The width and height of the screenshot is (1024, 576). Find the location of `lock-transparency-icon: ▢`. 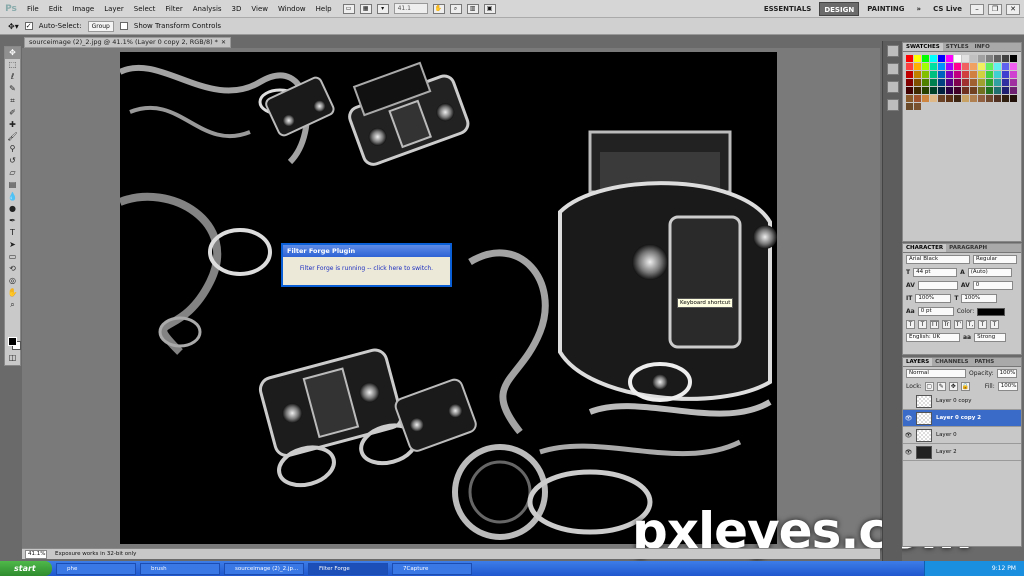

lock-transparency-icon: ▢ is located at coordinates (929, 386).